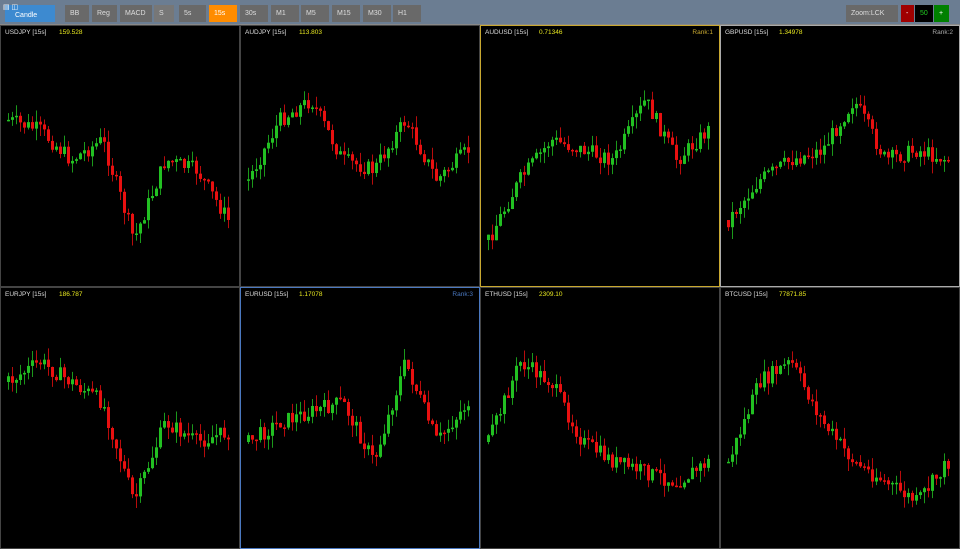  Describe the element at coordinates (346, 13) in the screenshot. I see `tf-m15: M15` at that location.